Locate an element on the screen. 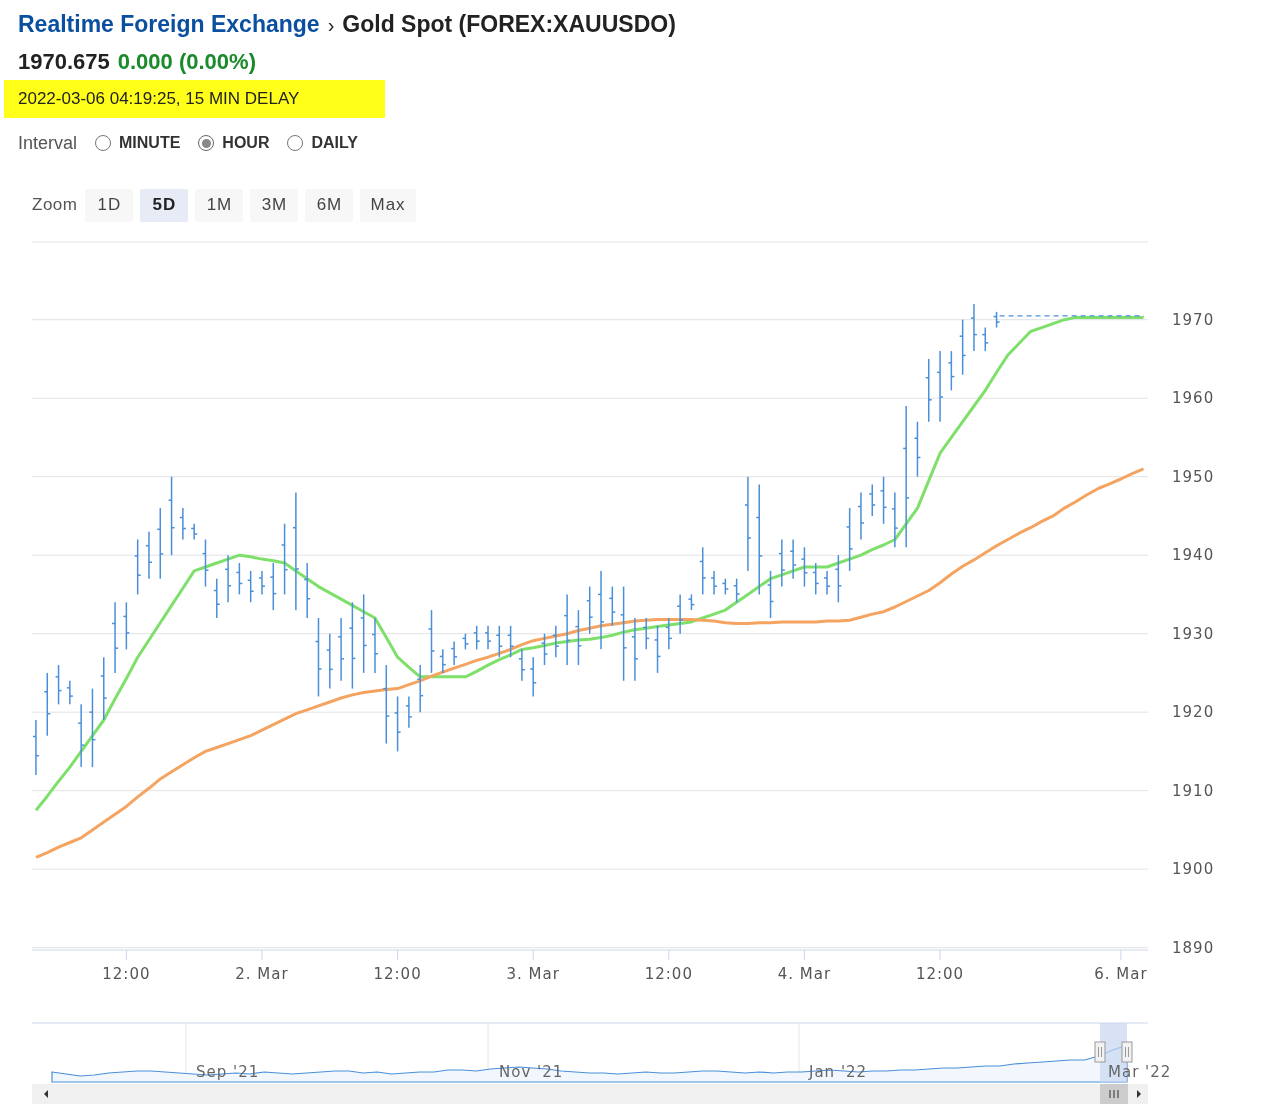 This screenshot has width=1272, height=1115. right-arrow-icon is located at coordinates (1139, 1094).